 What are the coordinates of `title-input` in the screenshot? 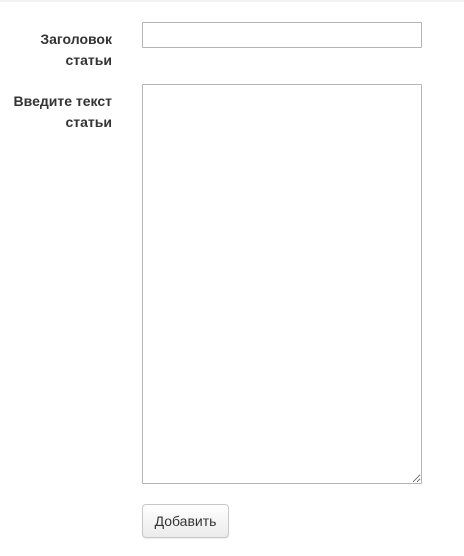 It's located at (282, 35).